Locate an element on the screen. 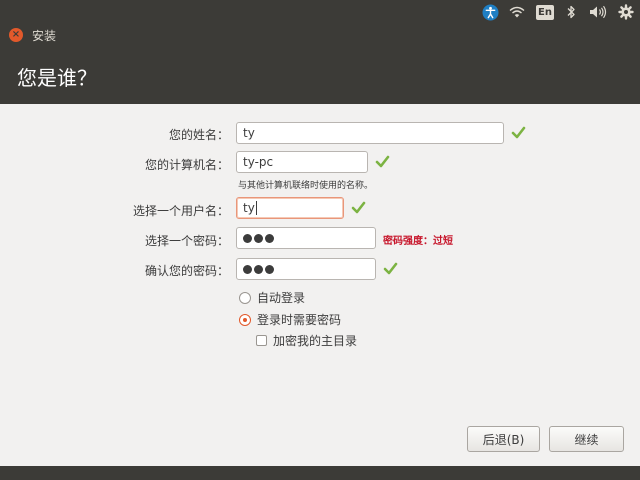  top-panel: En is located at coordinates (320, 12).